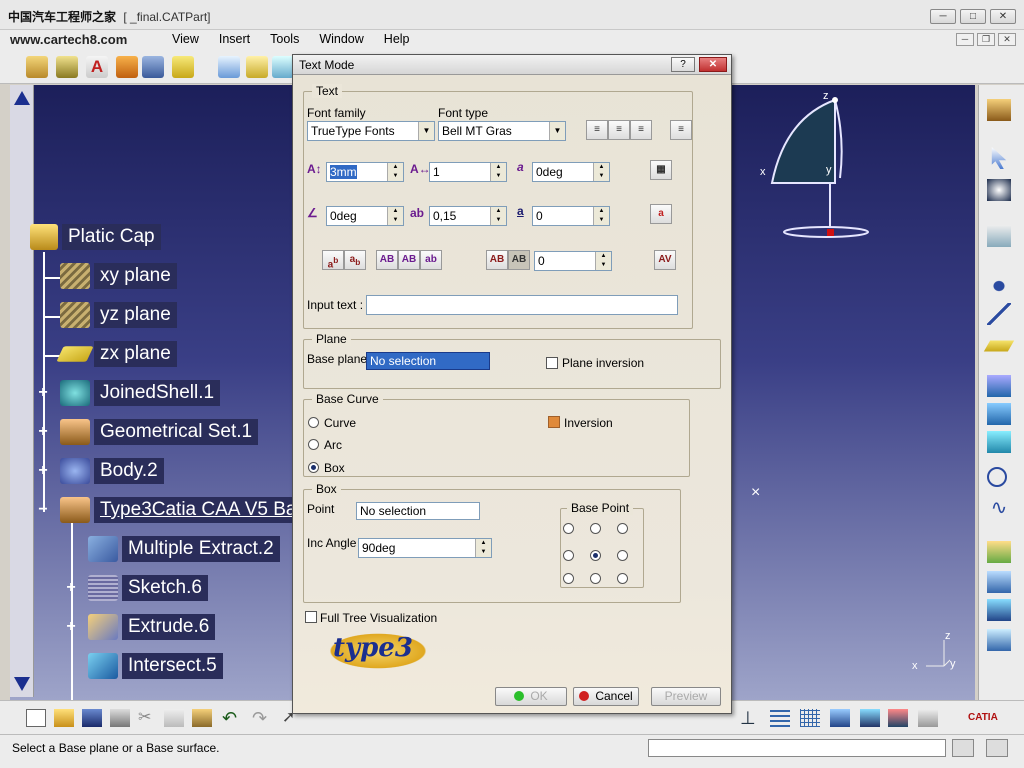 This screenshot has width=1024, height=768. What do you see at coordinates (568, 528) in the screenshot?
I see `base-point-top-left` at bounding box center [568, 528].